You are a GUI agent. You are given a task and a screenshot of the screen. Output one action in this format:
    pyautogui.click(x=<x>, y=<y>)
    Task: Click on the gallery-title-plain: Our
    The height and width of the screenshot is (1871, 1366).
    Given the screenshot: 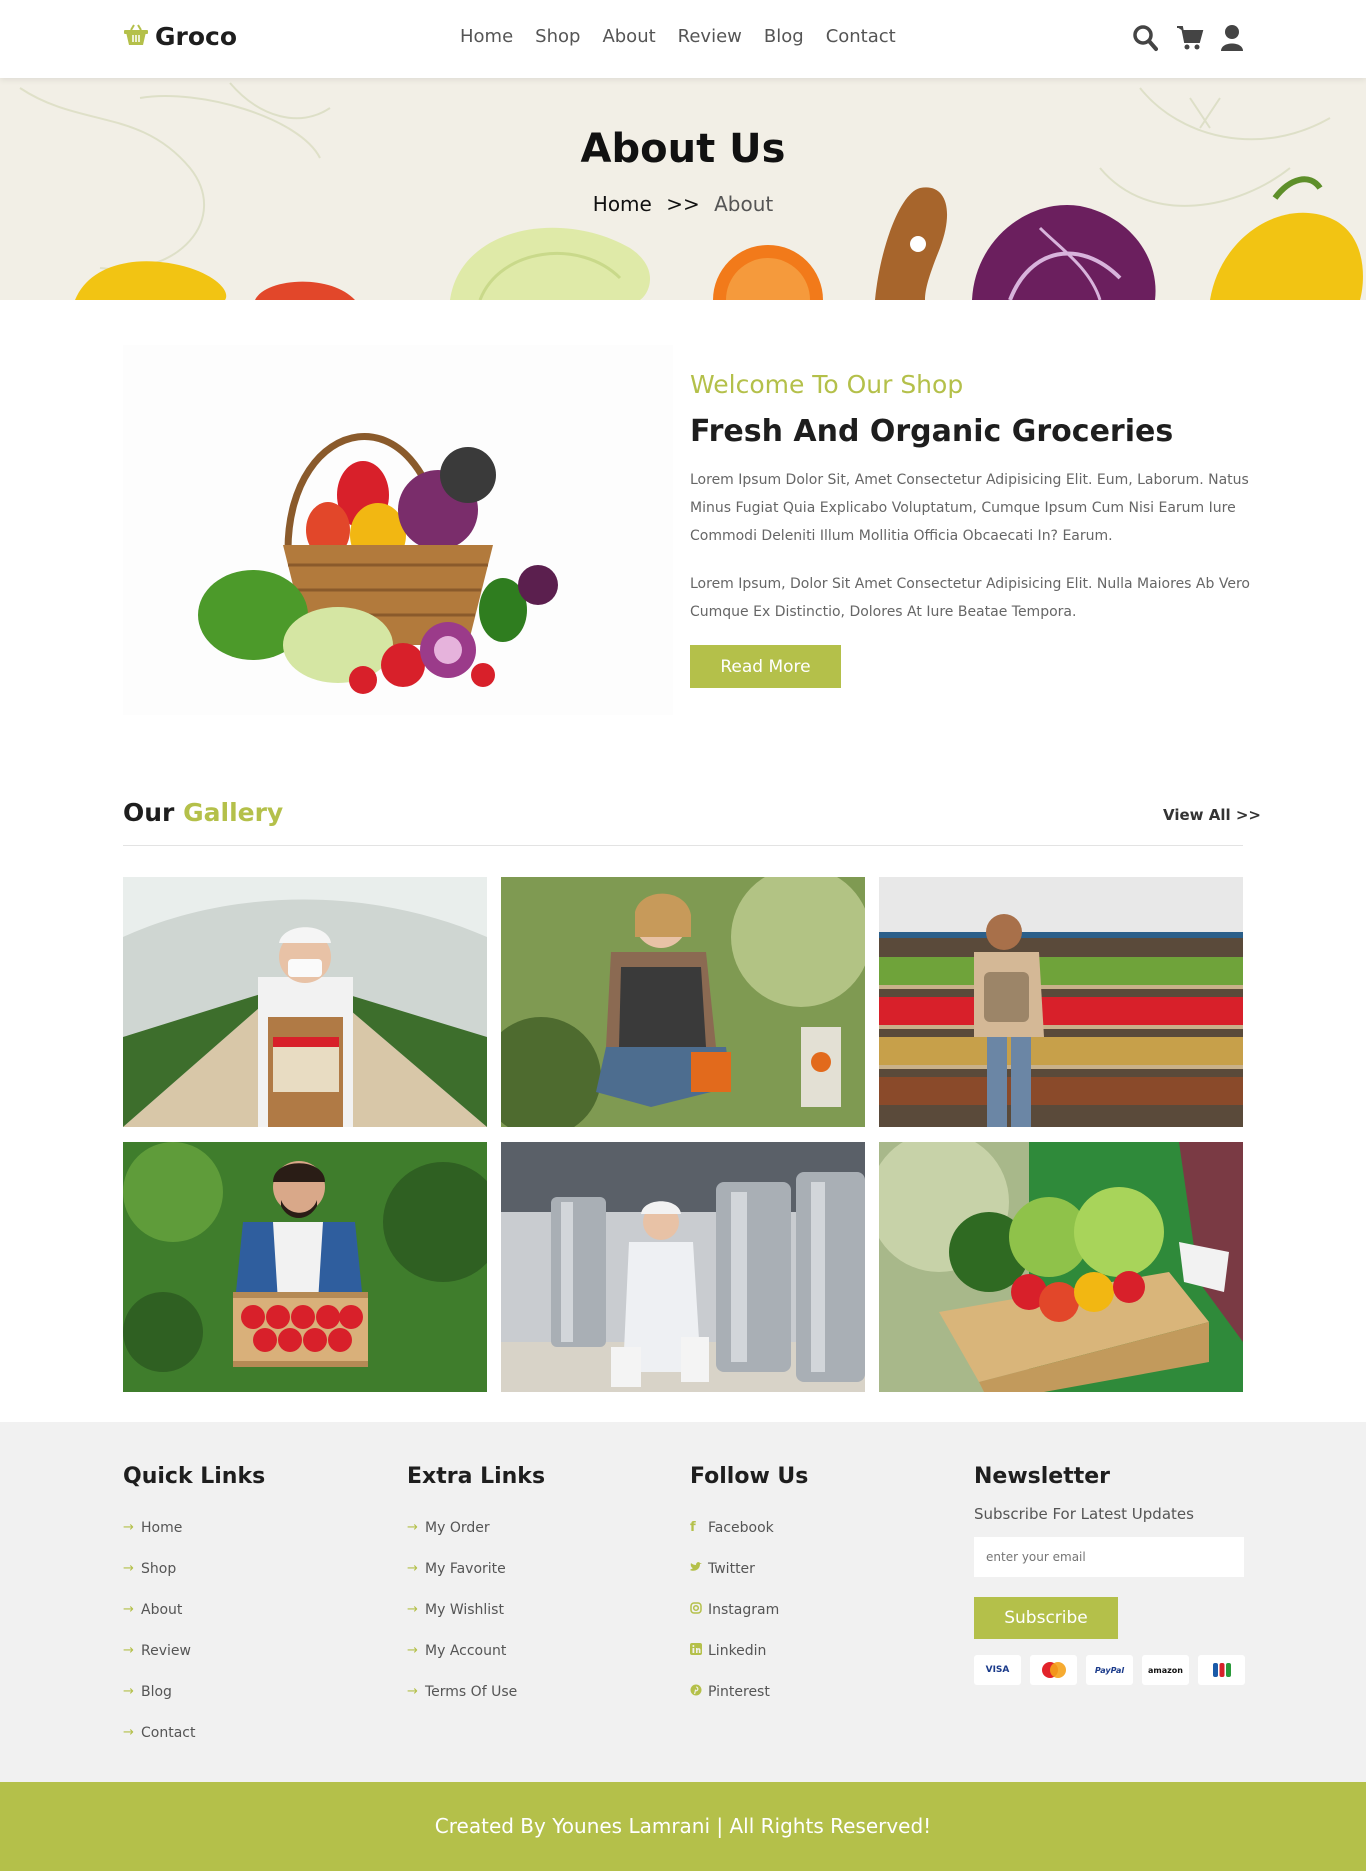 What is the action you would take?
    pyautogui.click(x=149, y=812)
    